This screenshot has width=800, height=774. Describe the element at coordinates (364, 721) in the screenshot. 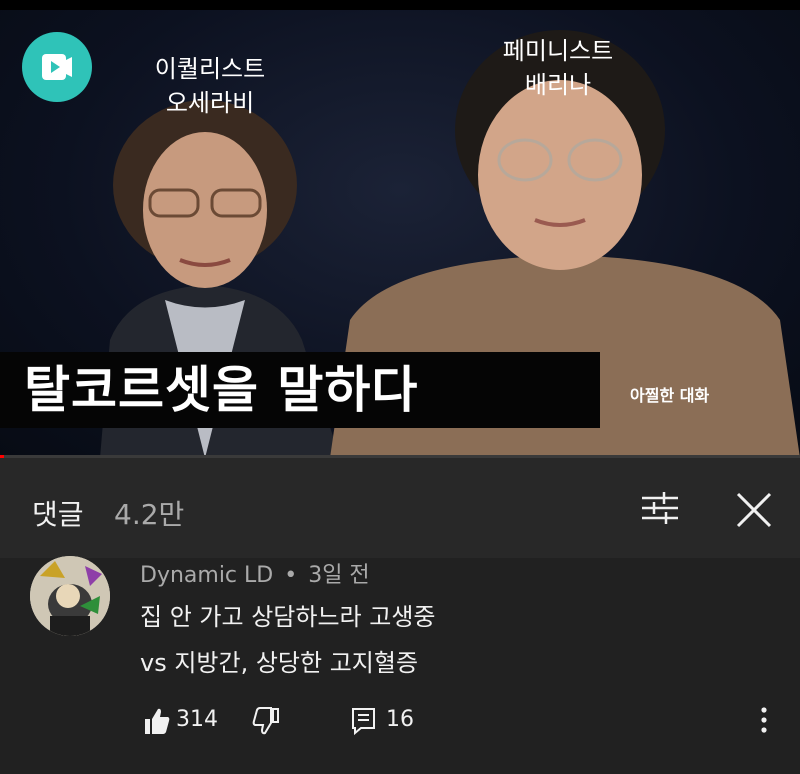

I see `reply-icon` at that location.